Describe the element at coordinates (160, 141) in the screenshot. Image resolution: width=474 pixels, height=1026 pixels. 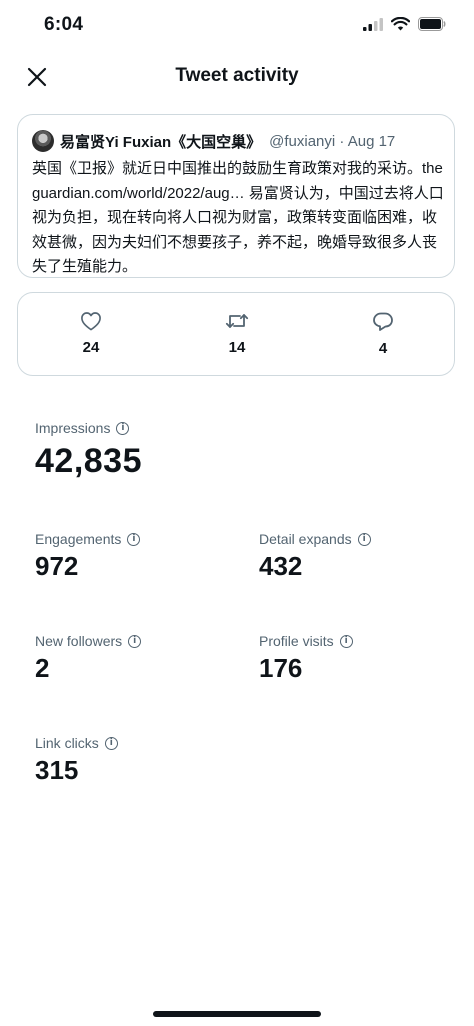
I see `author-name: 易富贤Yi Fuxian《大国空巢》` at that location.